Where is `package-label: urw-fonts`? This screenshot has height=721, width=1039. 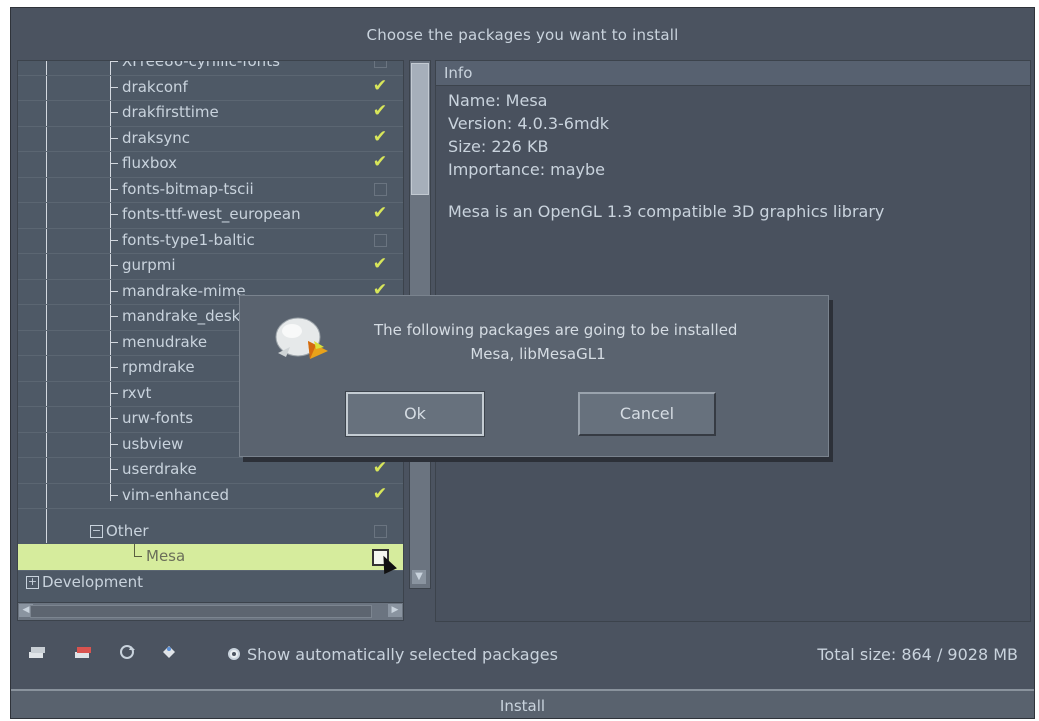 package-label: urw-fonts is located at coordinates (158, 418).